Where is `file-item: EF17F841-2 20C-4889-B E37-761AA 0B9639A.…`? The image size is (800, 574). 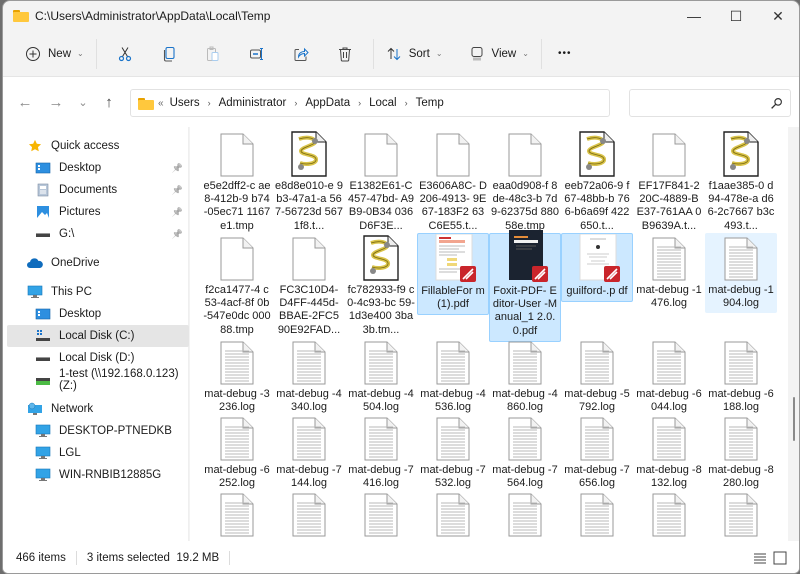
file-item: EF17F841-2 20C-4889-B E37-761AA 0B9639A.… is located at coordinates (669, 182).